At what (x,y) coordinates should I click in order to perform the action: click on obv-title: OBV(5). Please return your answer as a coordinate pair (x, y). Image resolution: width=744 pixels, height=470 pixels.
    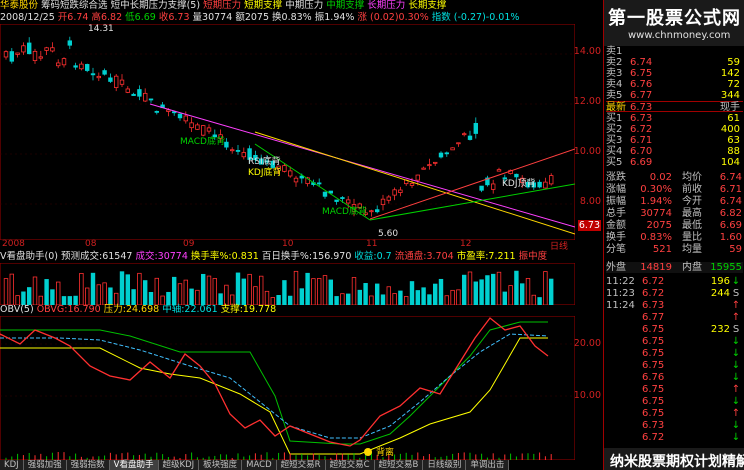
    Looking at the image, I should click on (17, 309).